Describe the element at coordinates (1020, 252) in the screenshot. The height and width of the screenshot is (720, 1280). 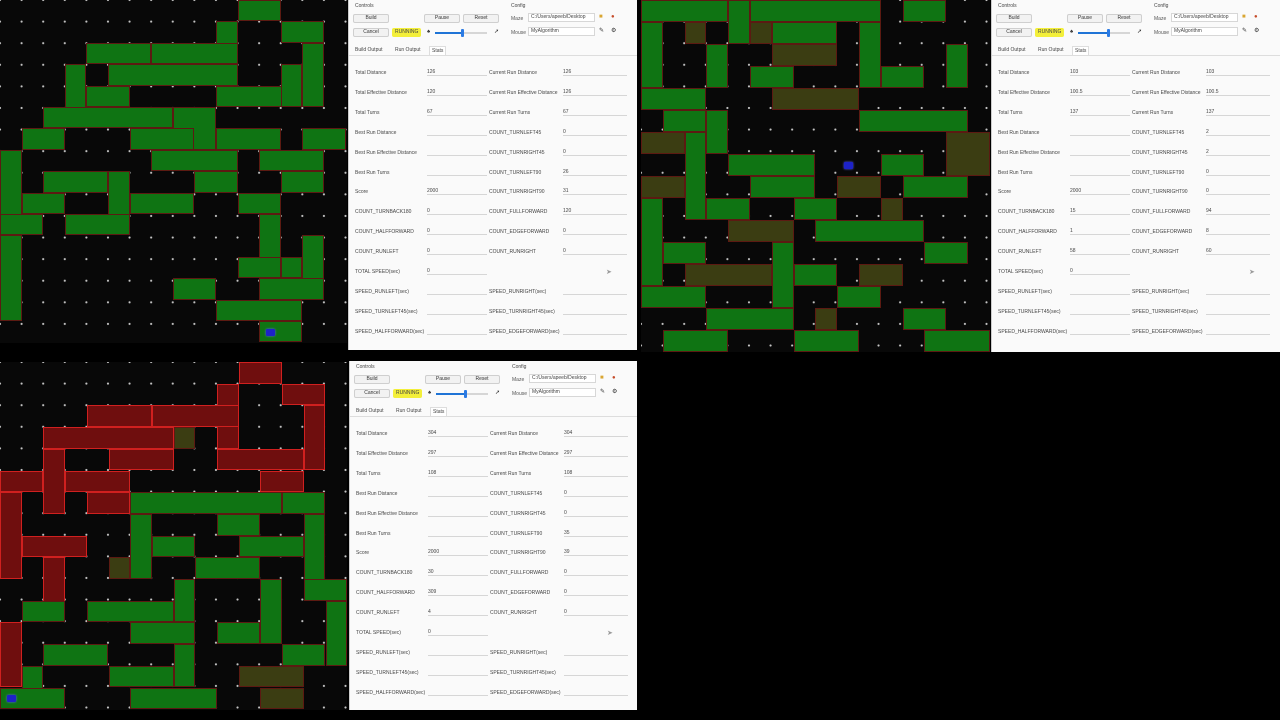
I see `stat-label: COUNT_RUNLEFT` at that location.